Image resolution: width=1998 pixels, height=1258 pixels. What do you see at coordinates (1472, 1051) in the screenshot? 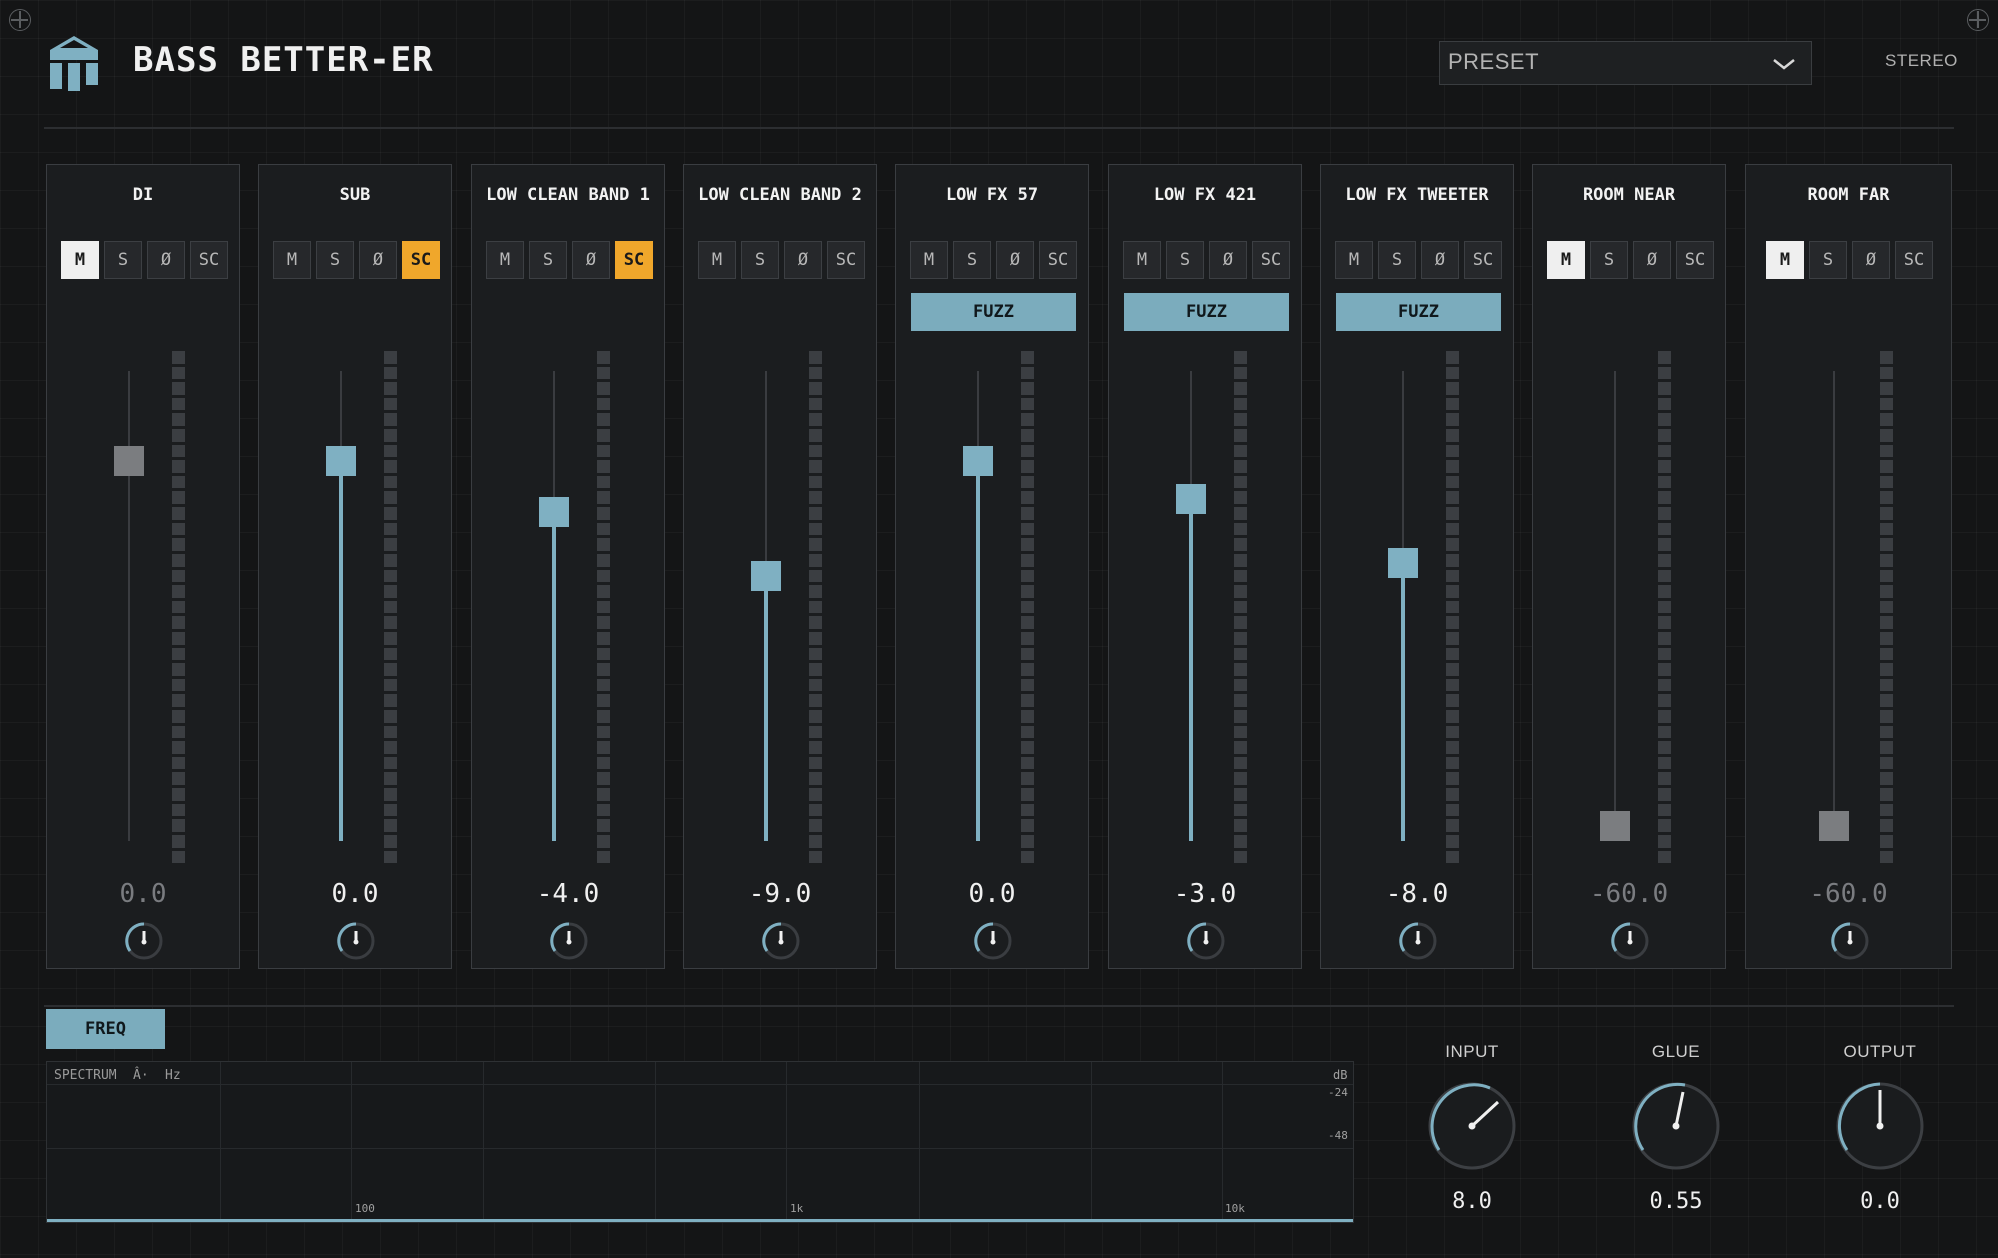
I see `input-label: INPUT` at bounding box center [1472, 1051].